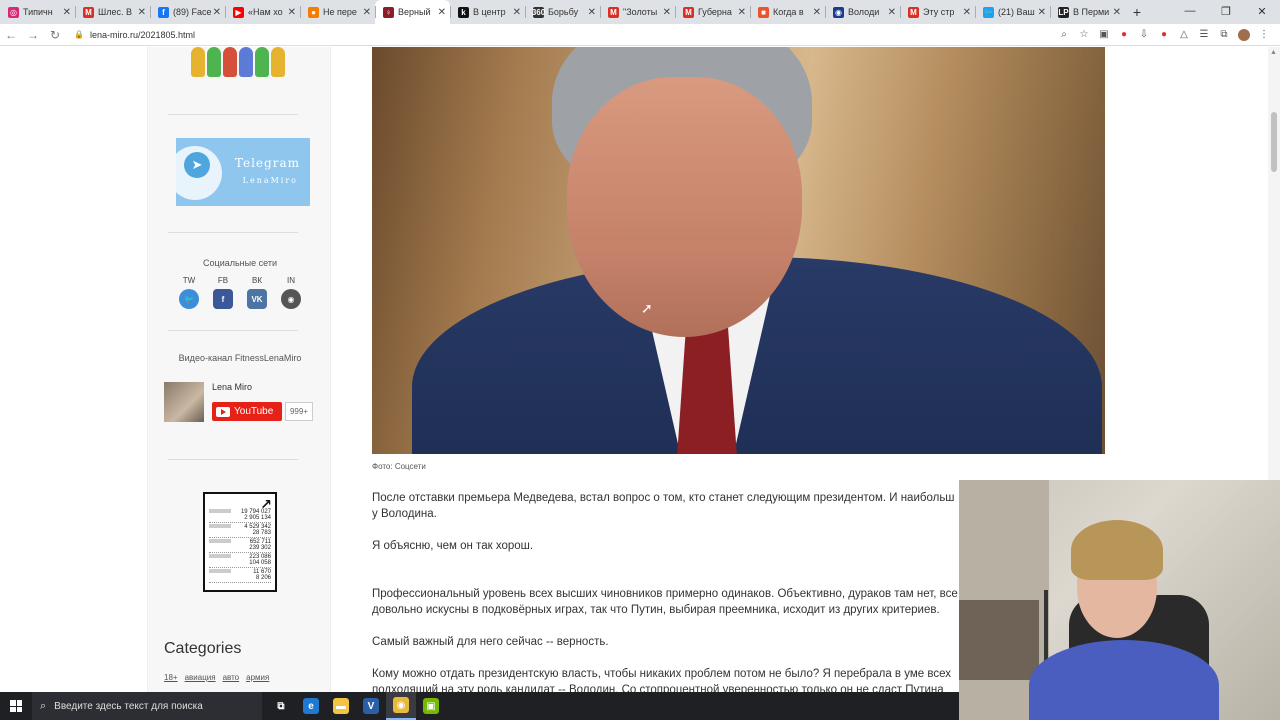 This screenshot has width=1280, height=720. I want to click on tab-label: В Перми, so click(1091, 12).